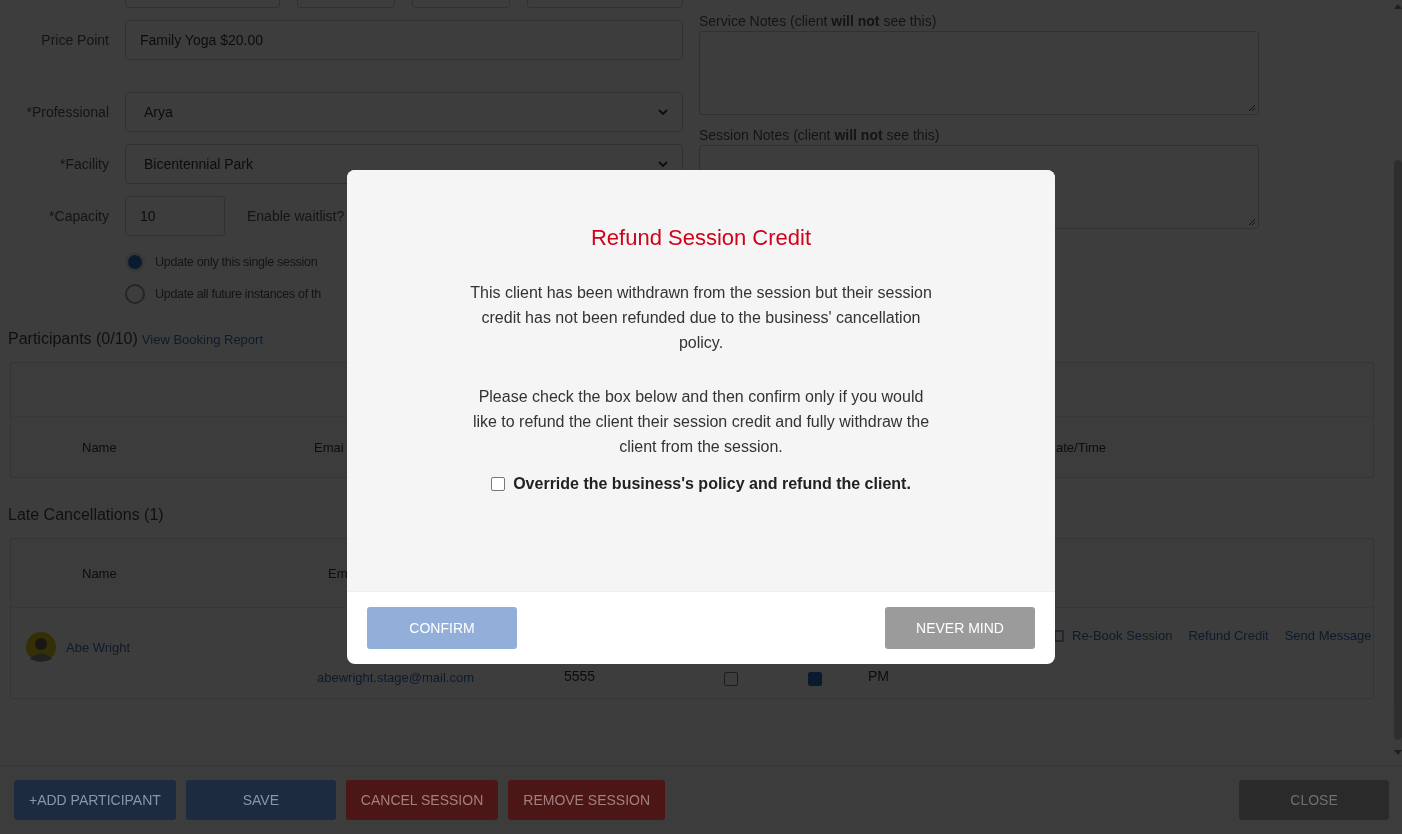 The width and height of the screenshot is (1402, 834). What do you see at coordinates (960, 628) in the screenshot?
I see `never-mind-button: NEVER MIND` at bounding box center [960, 628].